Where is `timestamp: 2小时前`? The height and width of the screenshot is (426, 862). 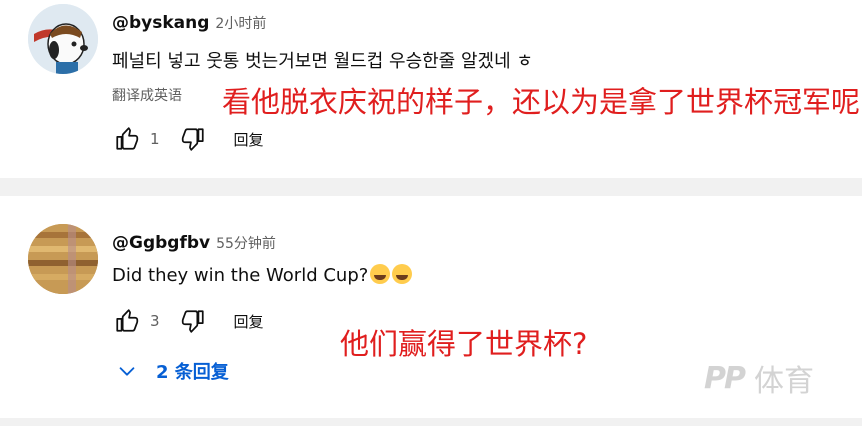 timestamp: 2小时前 is located at coordinates (241, 24).